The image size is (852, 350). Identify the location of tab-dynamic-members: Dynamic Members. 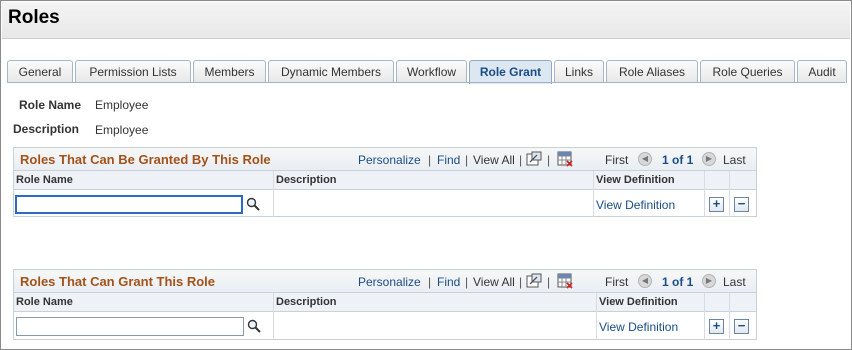
(331, 71).